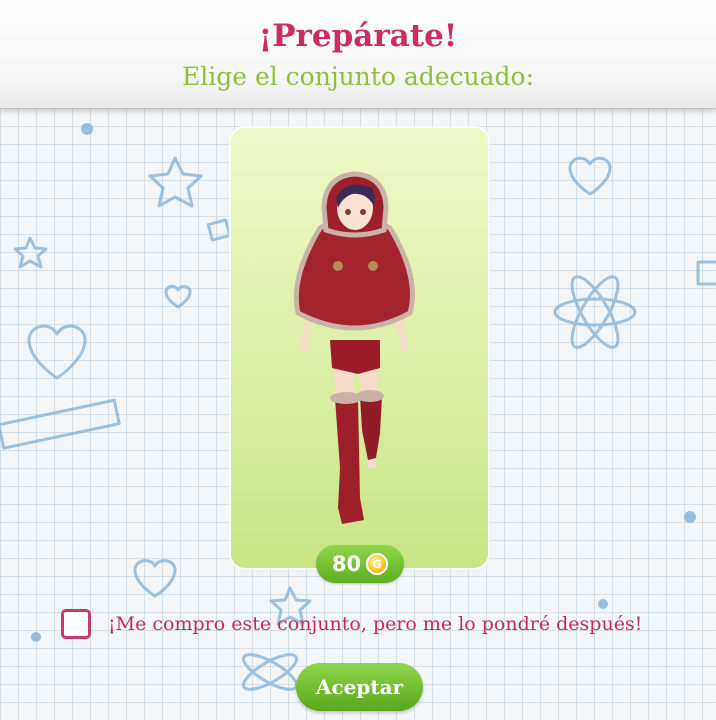 Image resolution: width=716 pixels, height=720 pixels. Describe the element at coordinates (358, 76) in the screenshot. I see `page-subtitle: Elige el conjunto adecuado:` at that location.